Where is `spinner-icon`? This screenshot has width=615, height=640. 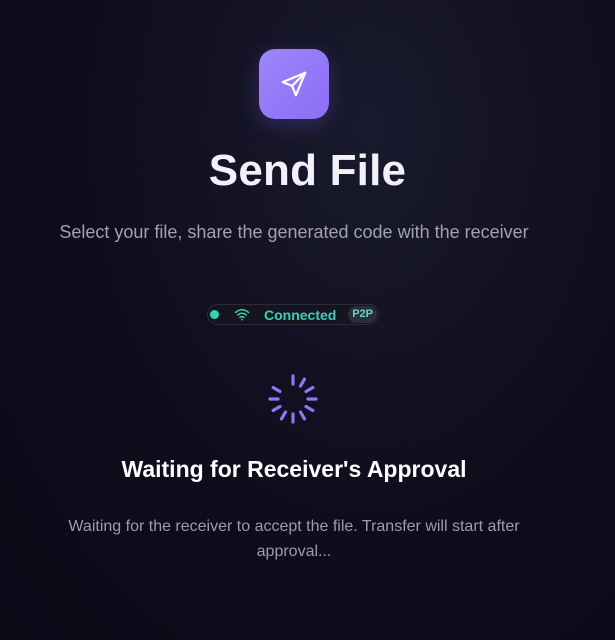
spinner-icon is located at coordinates (293, 399).